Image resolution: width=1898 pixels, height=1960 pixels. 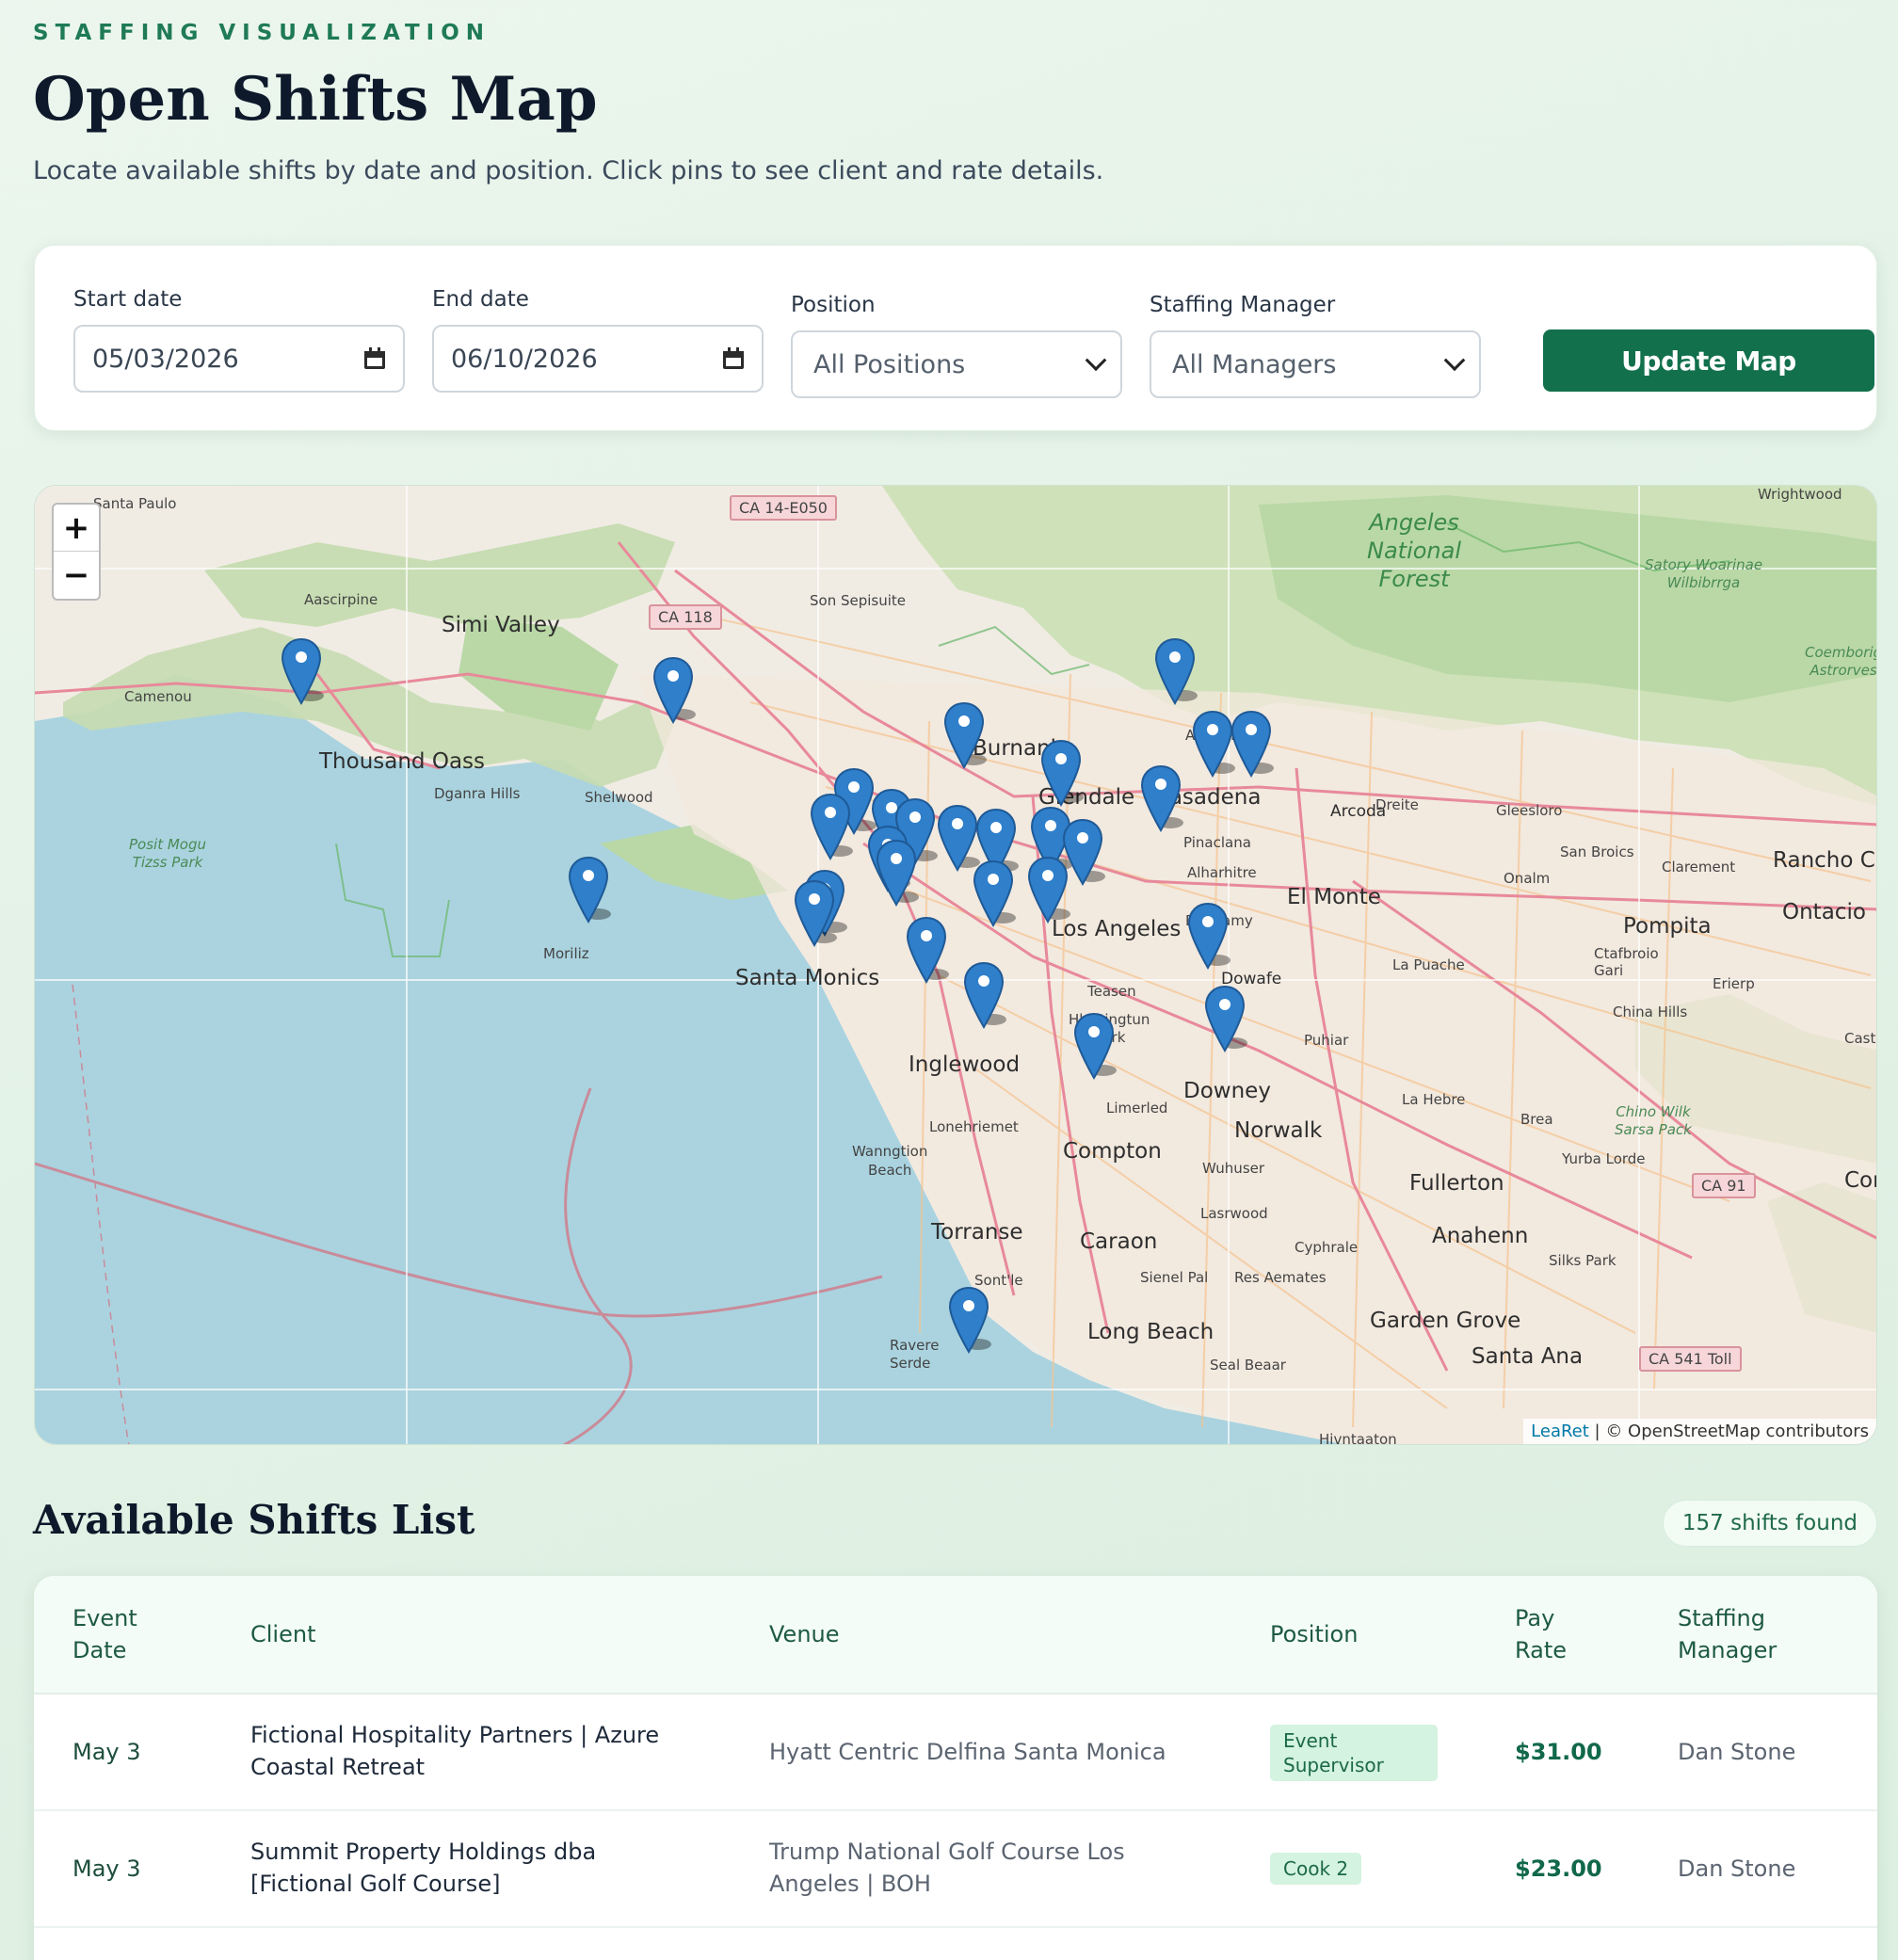 I want to click on map-label-torrance: Torranse, so click(x=977, y=1232).